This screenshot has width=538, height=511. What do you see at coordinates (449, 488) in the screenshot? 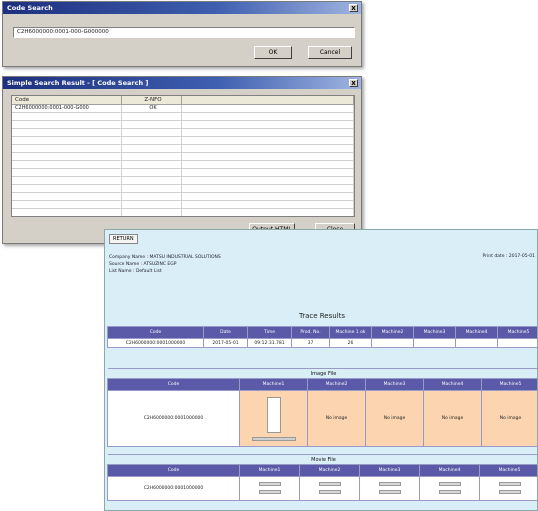
I see `cell-machine4-movie` at bounding box center [449, 488].